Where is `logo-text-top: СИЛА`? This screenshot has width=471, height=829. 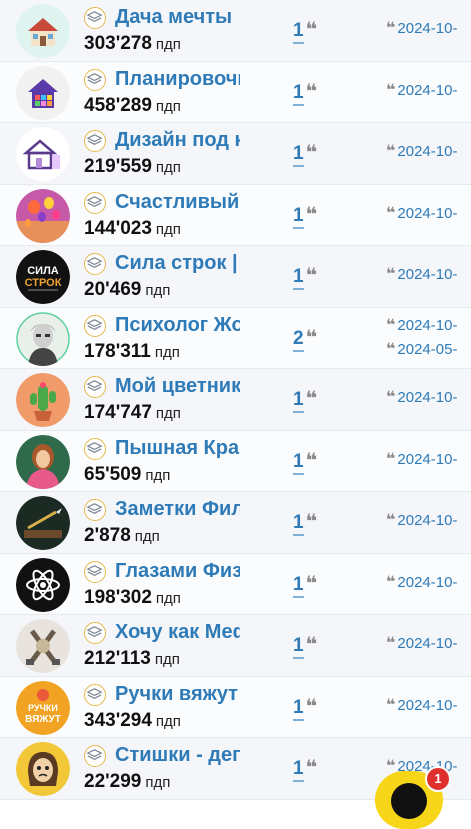
logo-text-top: СИЛА is located at coordinates (43, 271).